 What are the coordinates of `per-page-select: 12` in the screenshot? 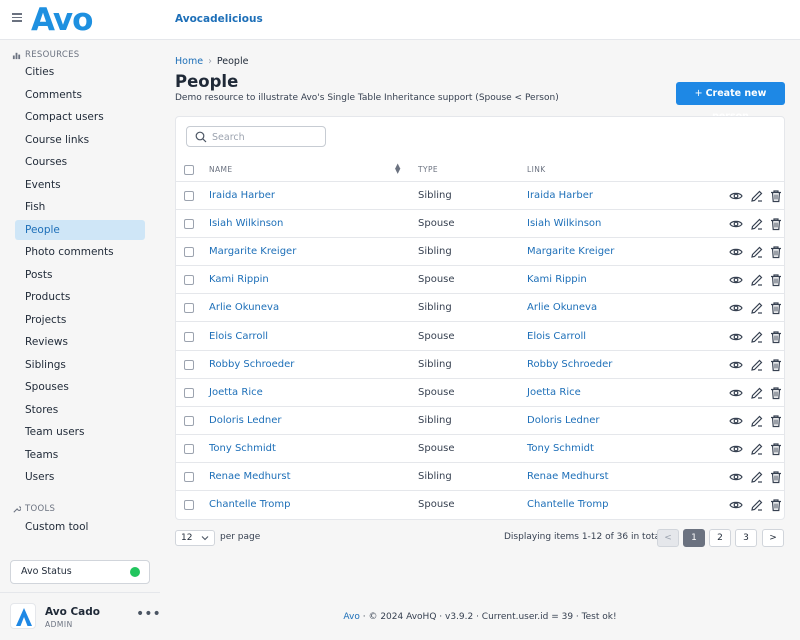 It's located at (195, 538).